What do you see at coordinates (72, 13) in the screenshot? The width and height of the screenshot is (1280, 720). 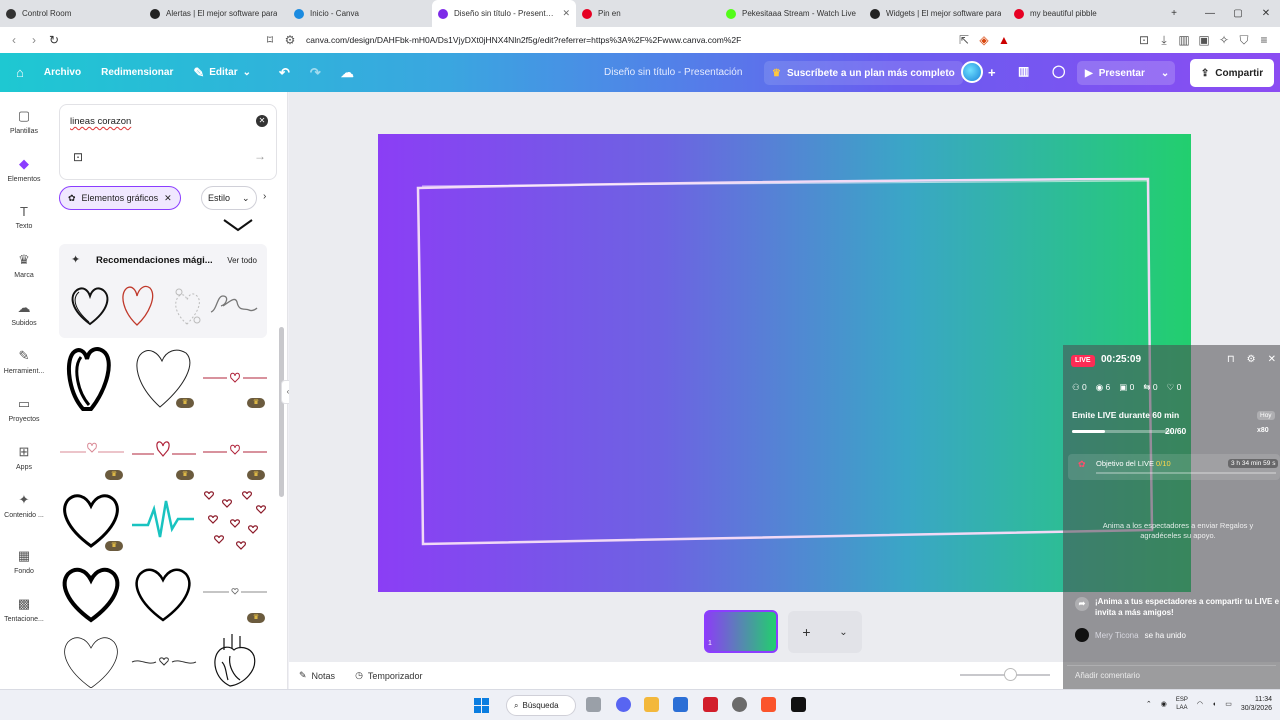 I see `browser-tab: Control Room` at bounding box center [72, 13].